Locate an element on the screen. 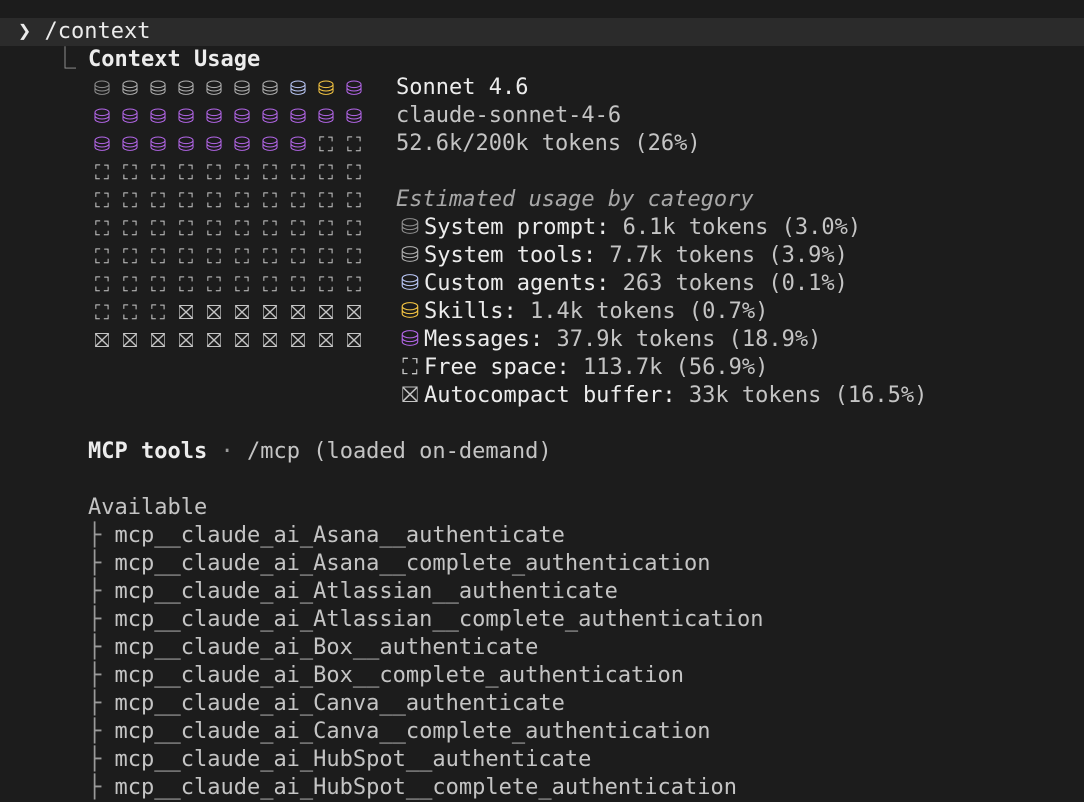  grid-cell-system-prompt: ⛁ is located at coordinates (102, 88).